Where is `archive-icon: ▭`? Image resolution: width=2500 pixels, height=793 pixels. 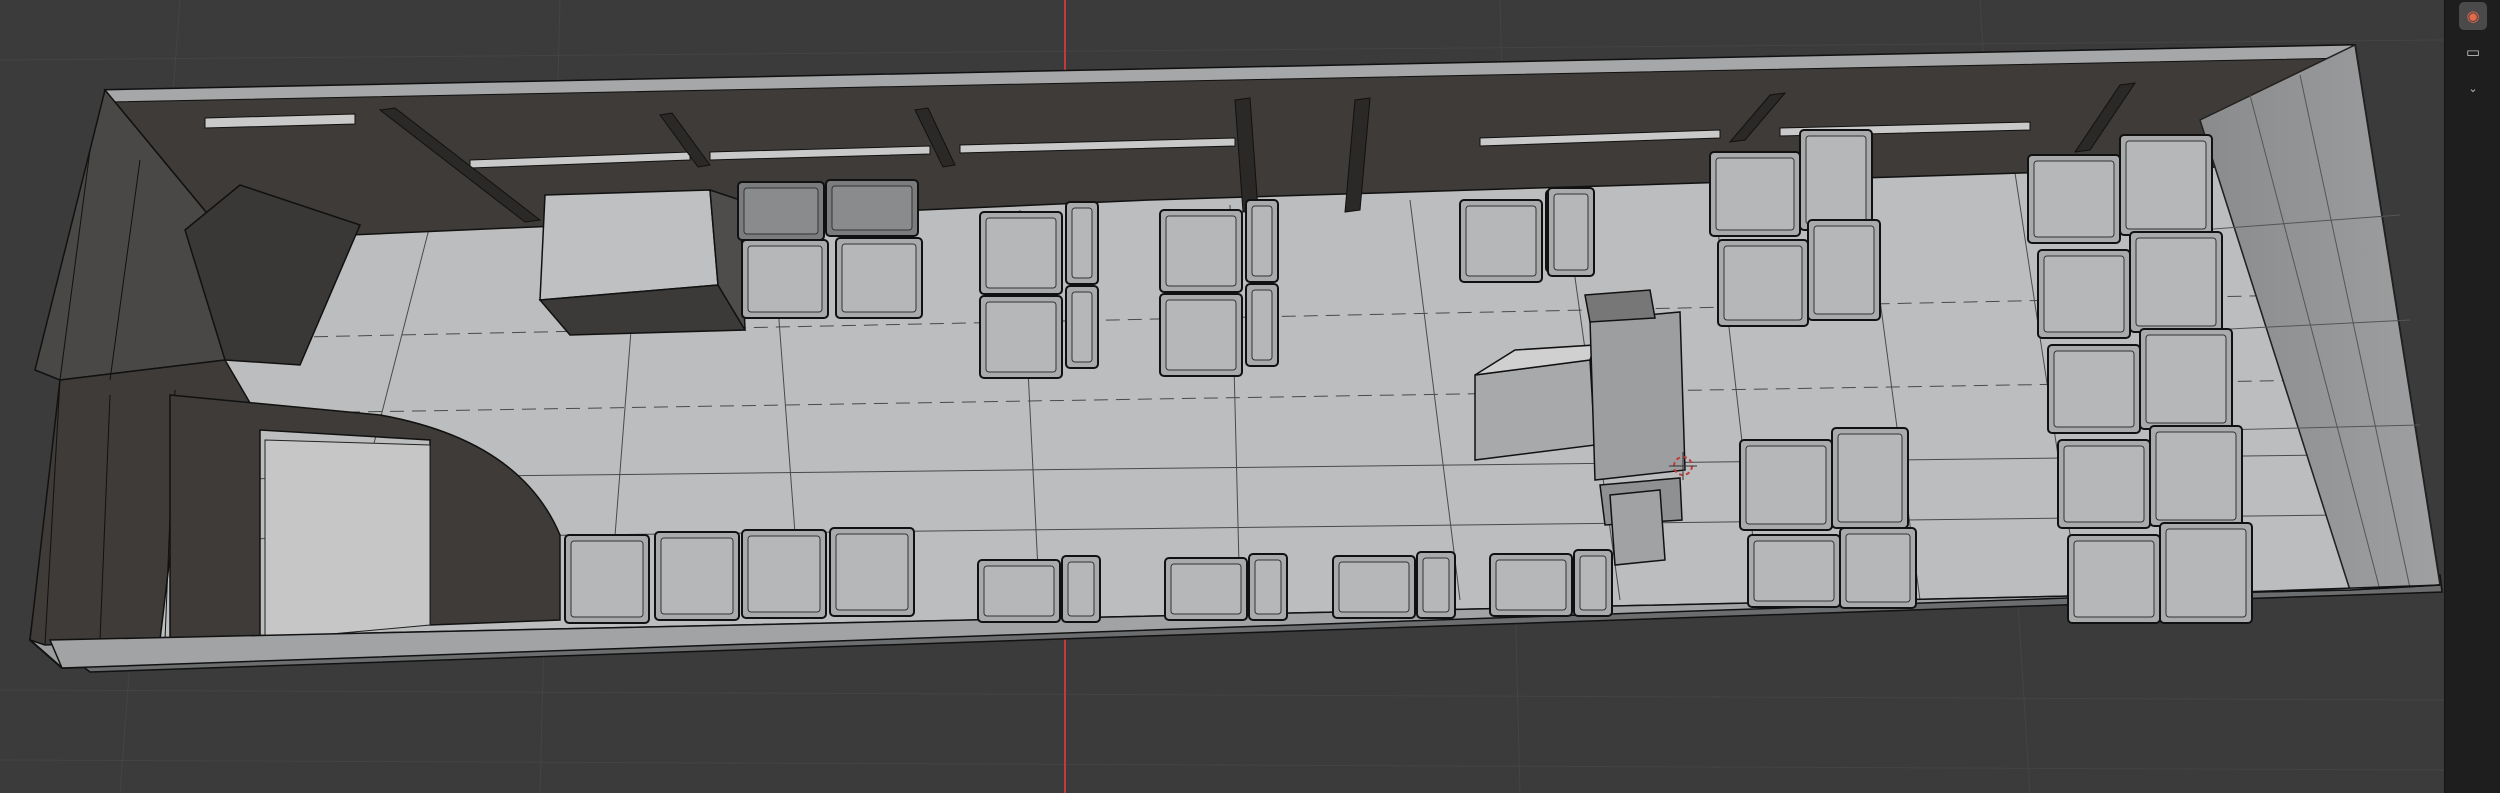 archive-icon: ▭ is located at coordinates (2473, 52).